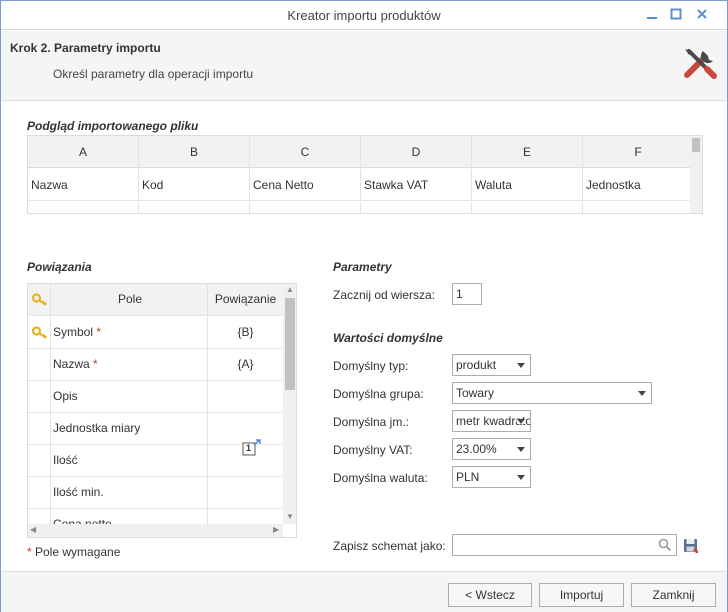 The height and width of the screenshot is (612, 728). Describe the element at coordinates (476, 449) in the screenshot. I see `default-vat-value: 23.00%` at that location.